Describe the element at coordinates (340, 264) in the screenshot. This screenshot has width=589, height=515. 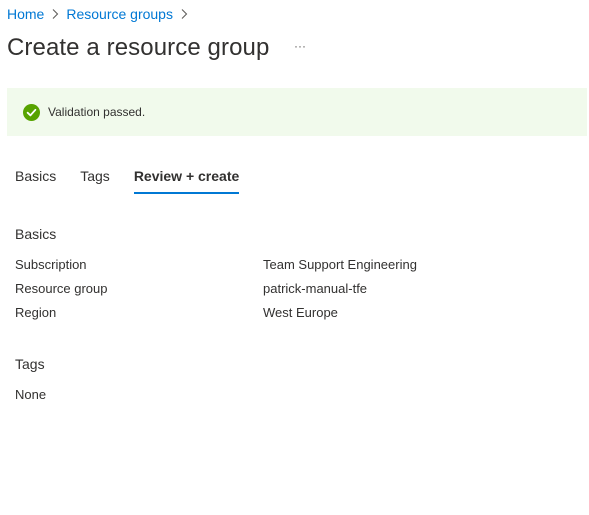
I see `subscription-value: Team Support Engineering` at that location.